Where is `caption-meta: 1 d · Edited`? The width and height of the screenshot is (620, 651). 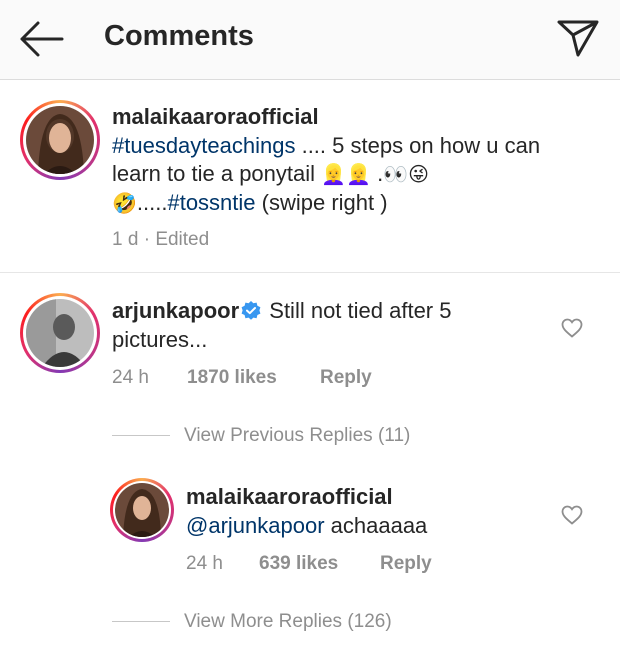 caption-meta: 1 d · Edited is located at coordinates (160, 240).